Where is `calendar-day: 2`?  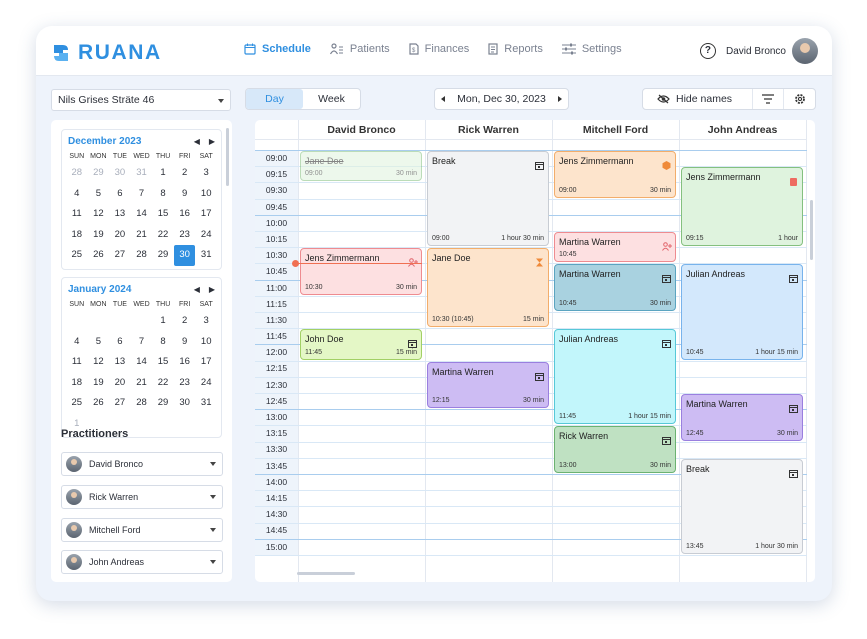
calendar-day: 2 is located at coordinates (185, 321).